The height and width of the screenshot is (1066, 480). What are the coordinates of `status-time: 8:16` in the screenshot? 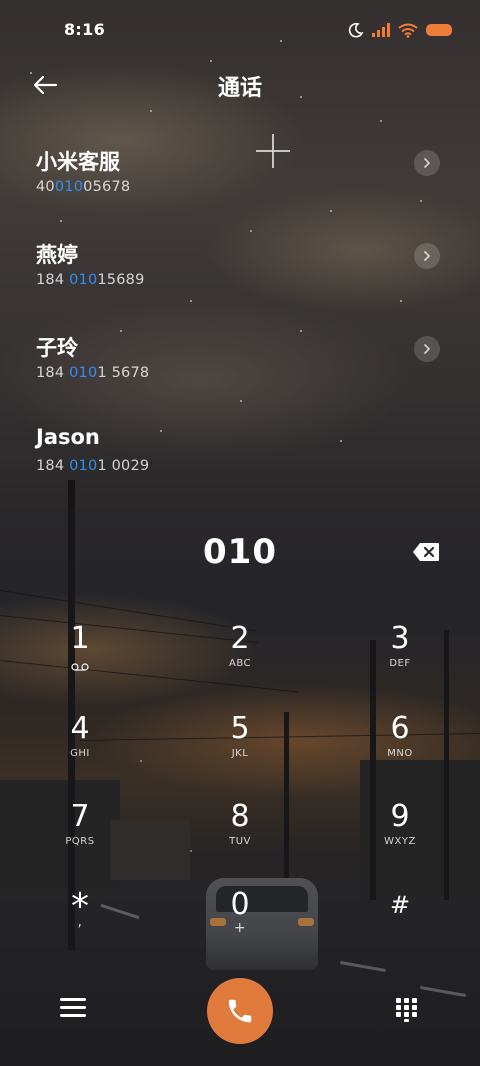 It's located at (84, 29).